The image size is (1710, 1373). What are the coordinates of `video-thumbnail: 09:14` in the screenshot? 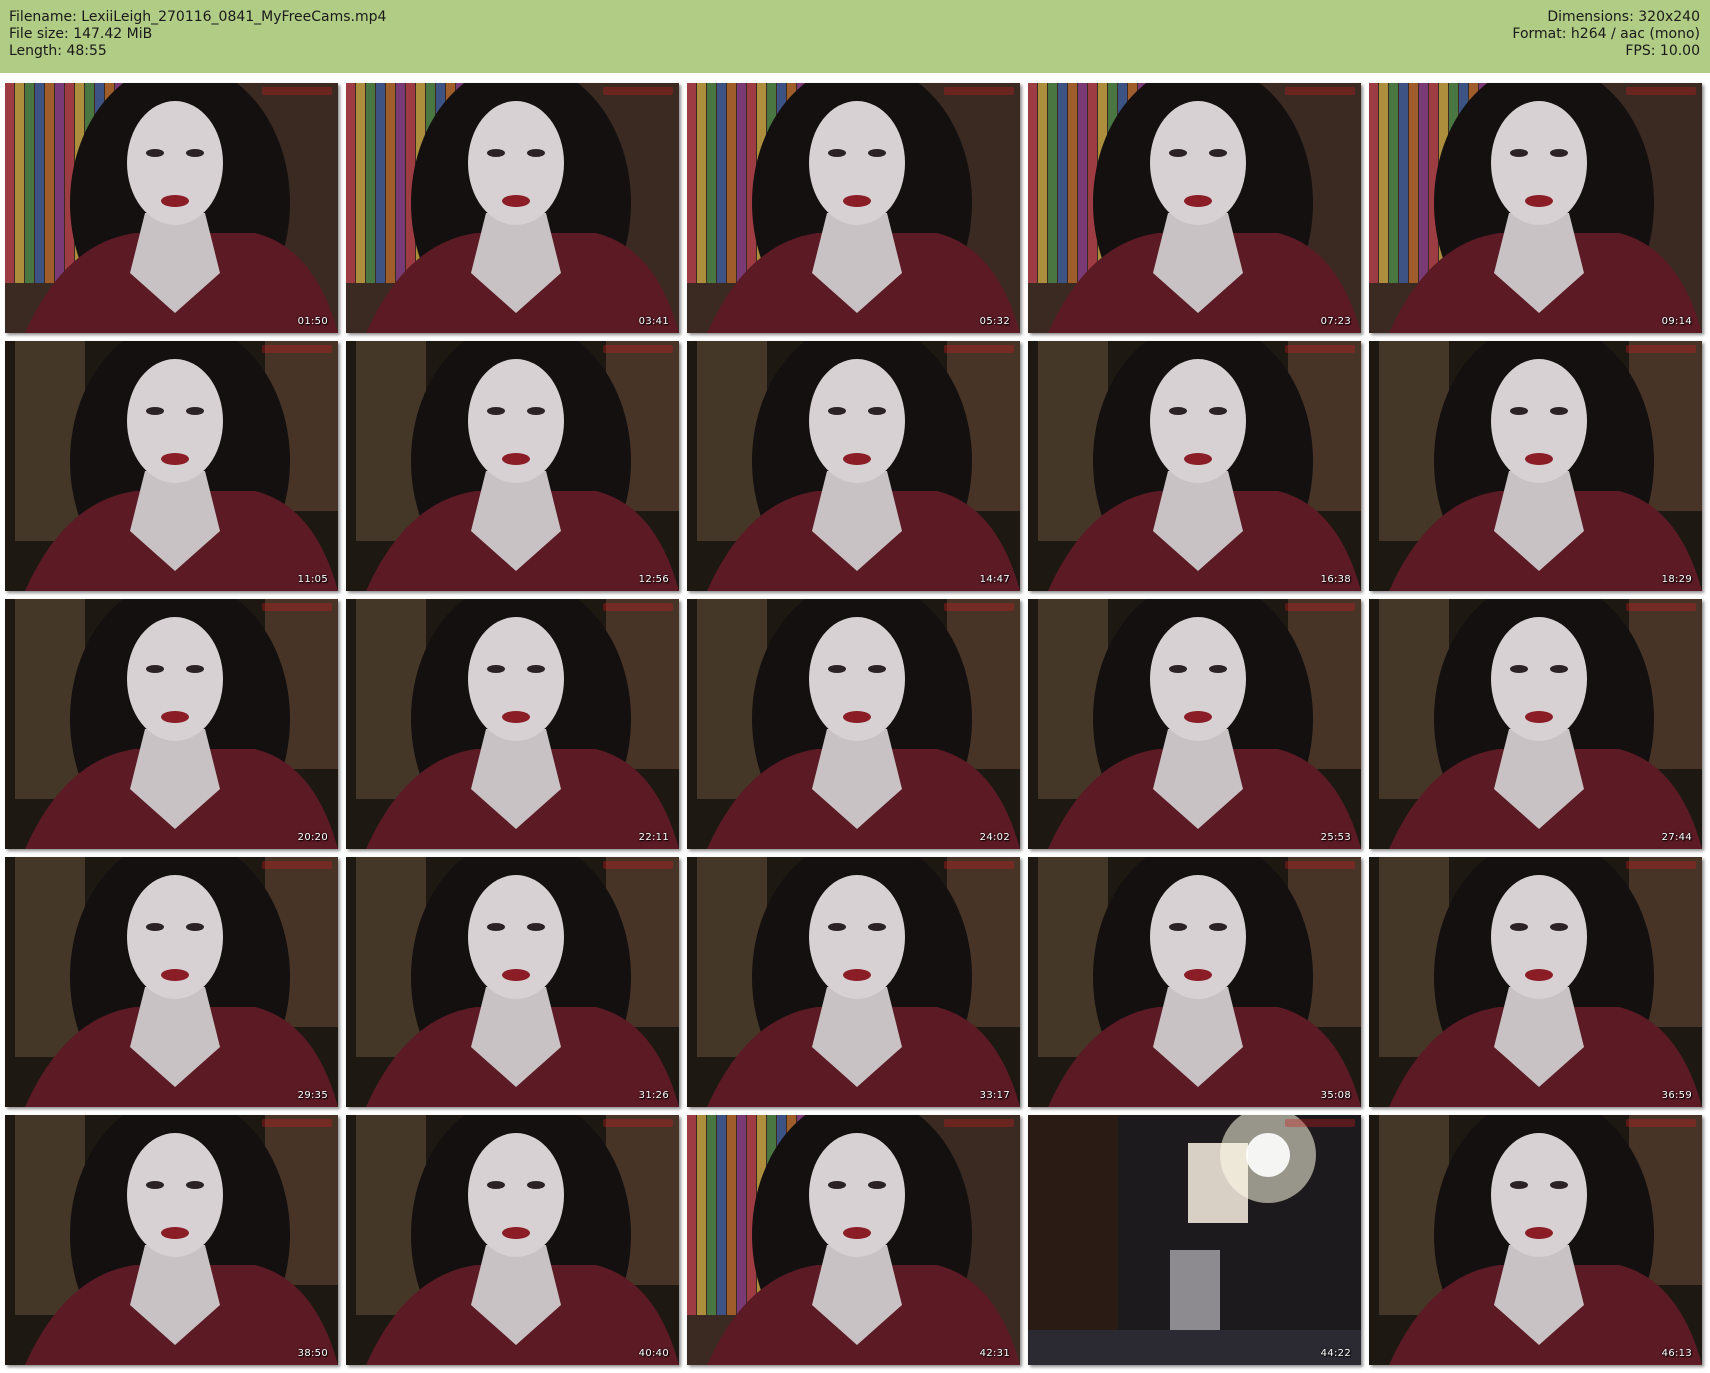 It's located at (1535, 208).